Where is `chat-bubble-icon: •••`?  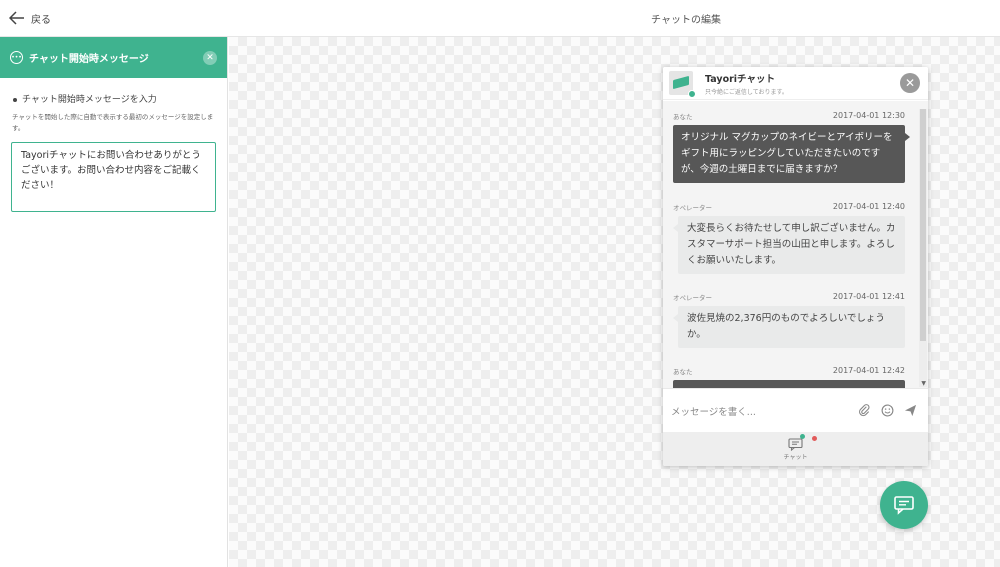
chat-bubble-icon: ••• is located at coordinates (16, 57).